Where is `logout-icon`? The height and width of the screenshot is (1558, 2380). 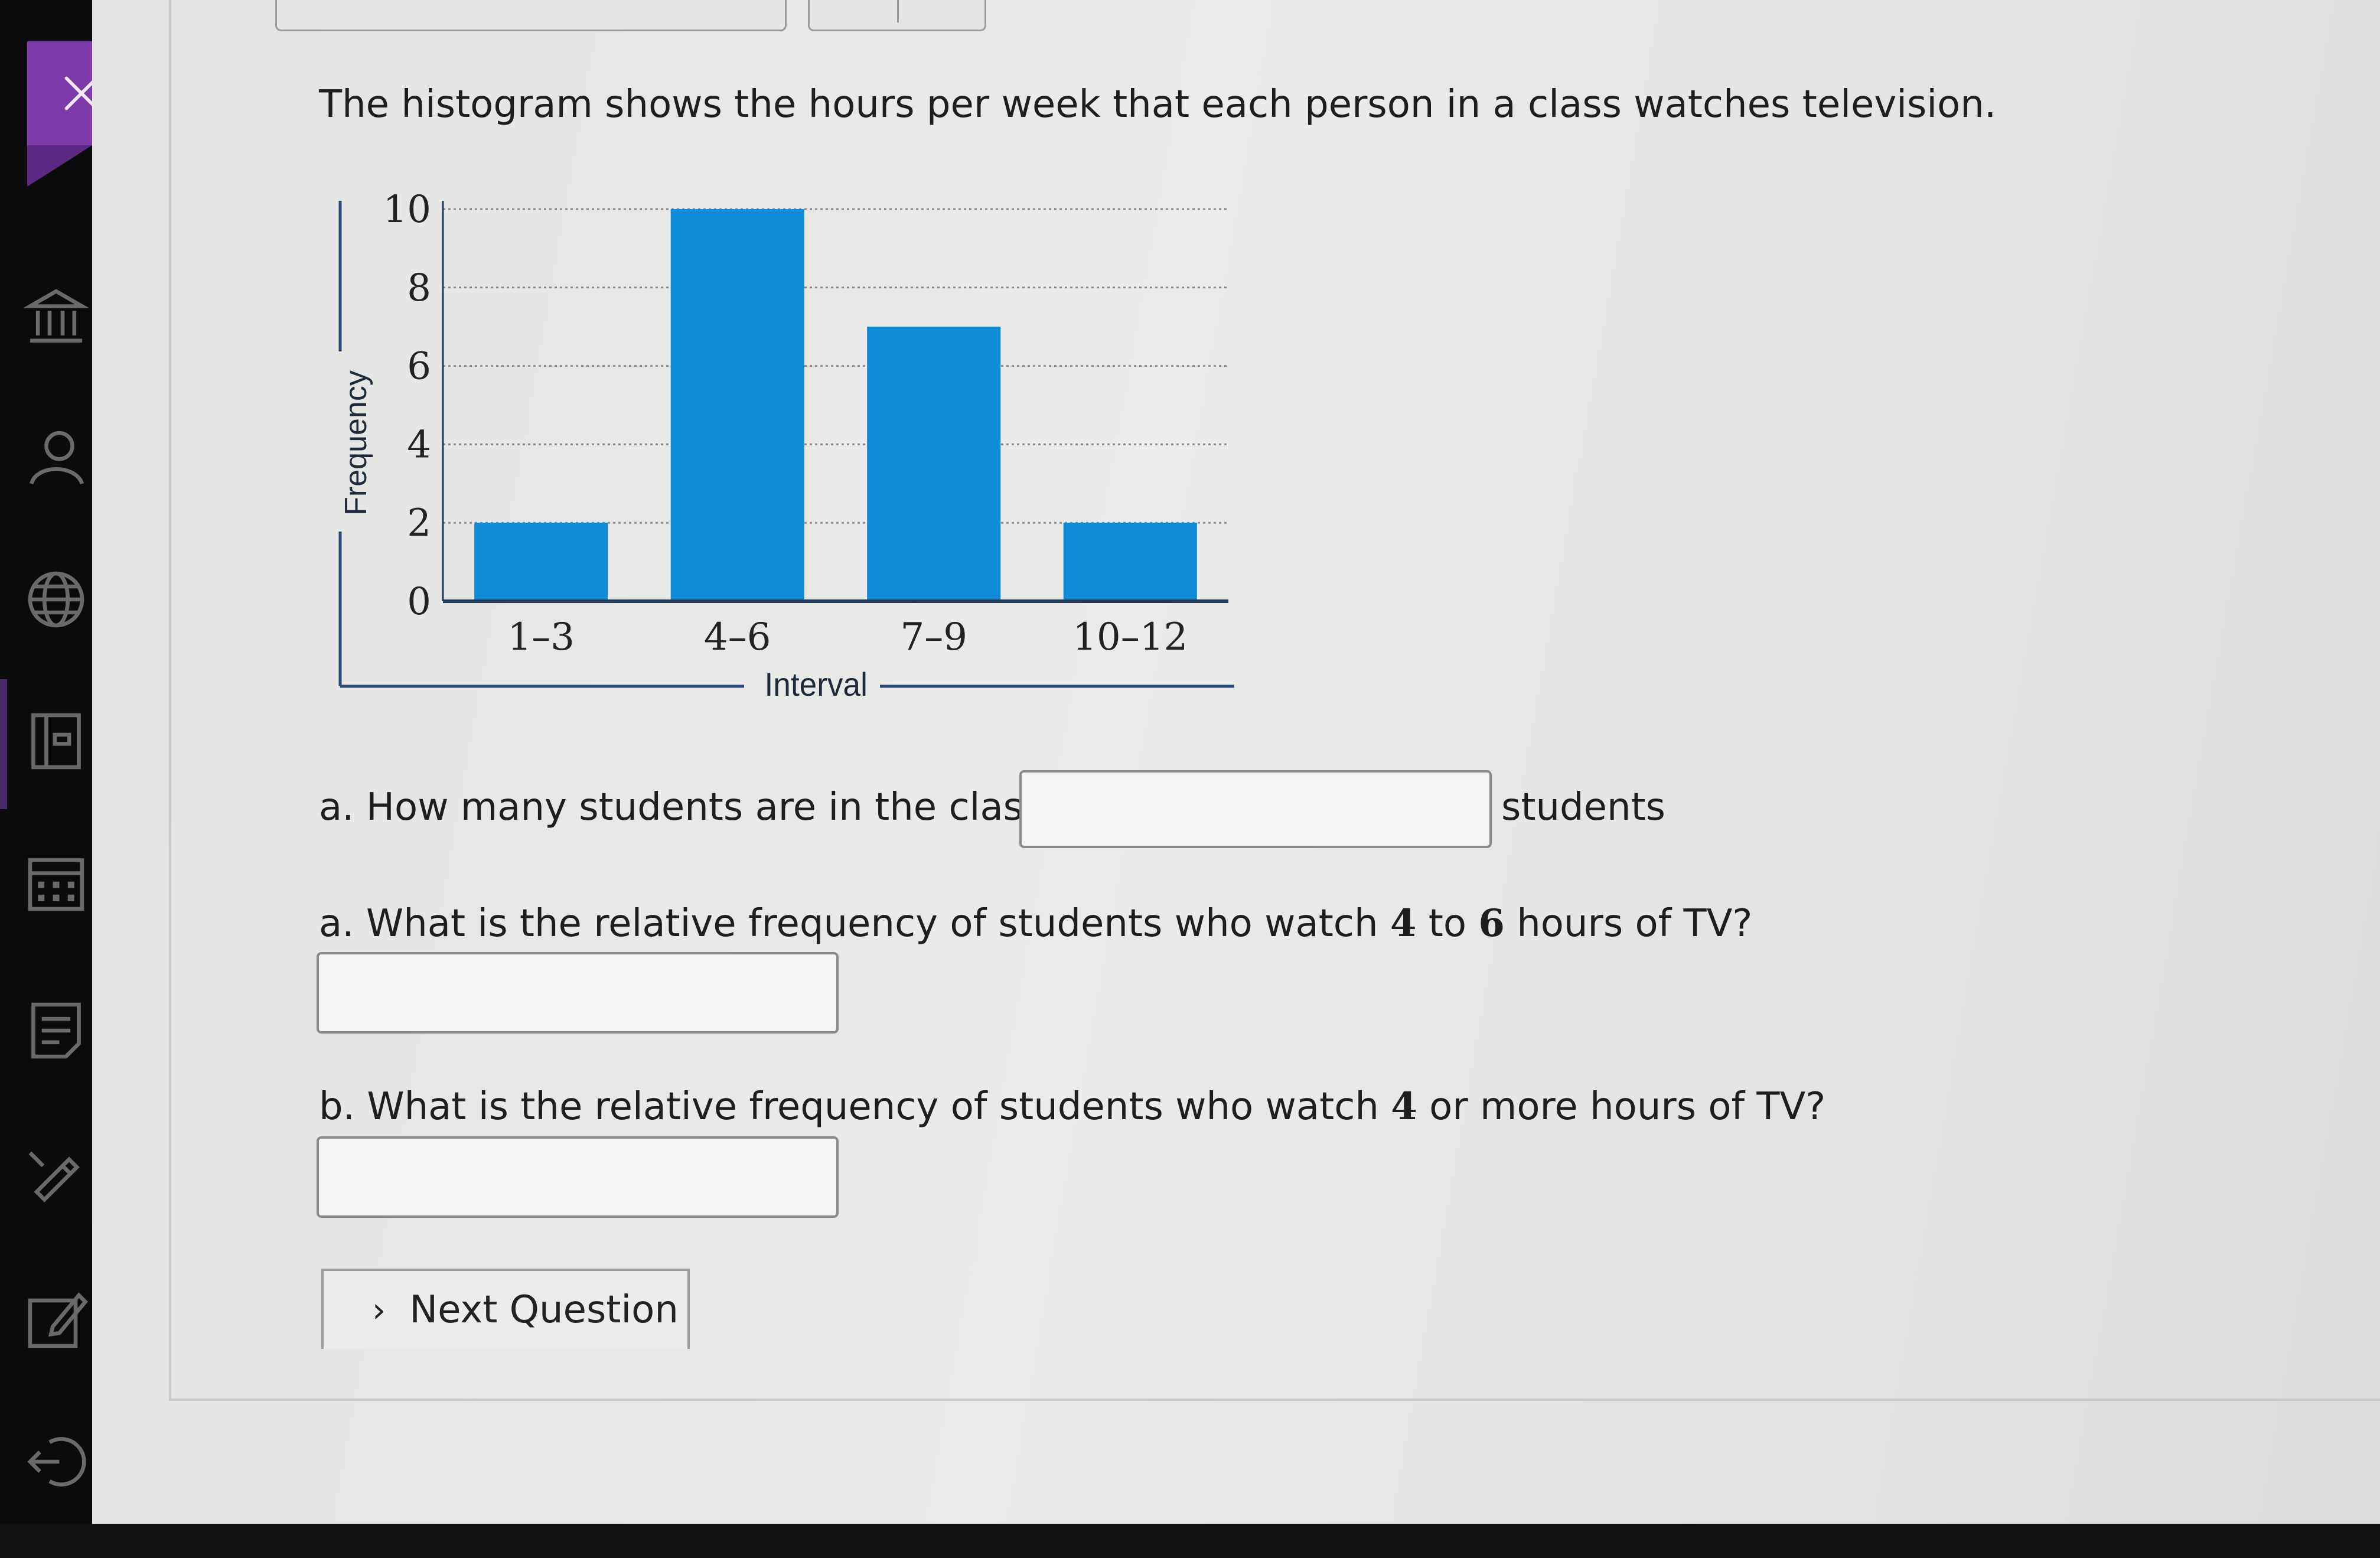 logout-icon is located at coordinates (57, 1461).